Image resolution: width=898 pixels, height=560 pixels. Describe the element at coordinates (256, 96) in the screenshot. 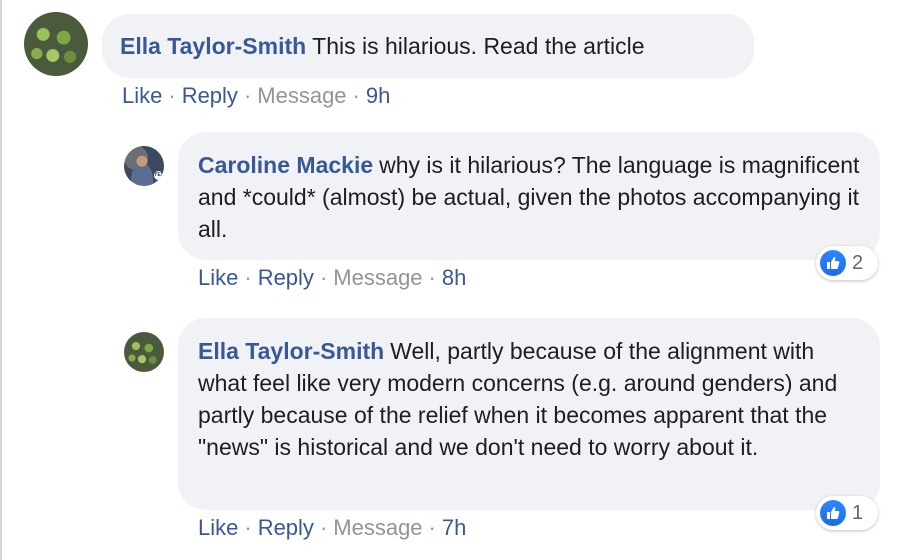

I see `comment-actions: Like · Reply · Message · 9h` at that location.